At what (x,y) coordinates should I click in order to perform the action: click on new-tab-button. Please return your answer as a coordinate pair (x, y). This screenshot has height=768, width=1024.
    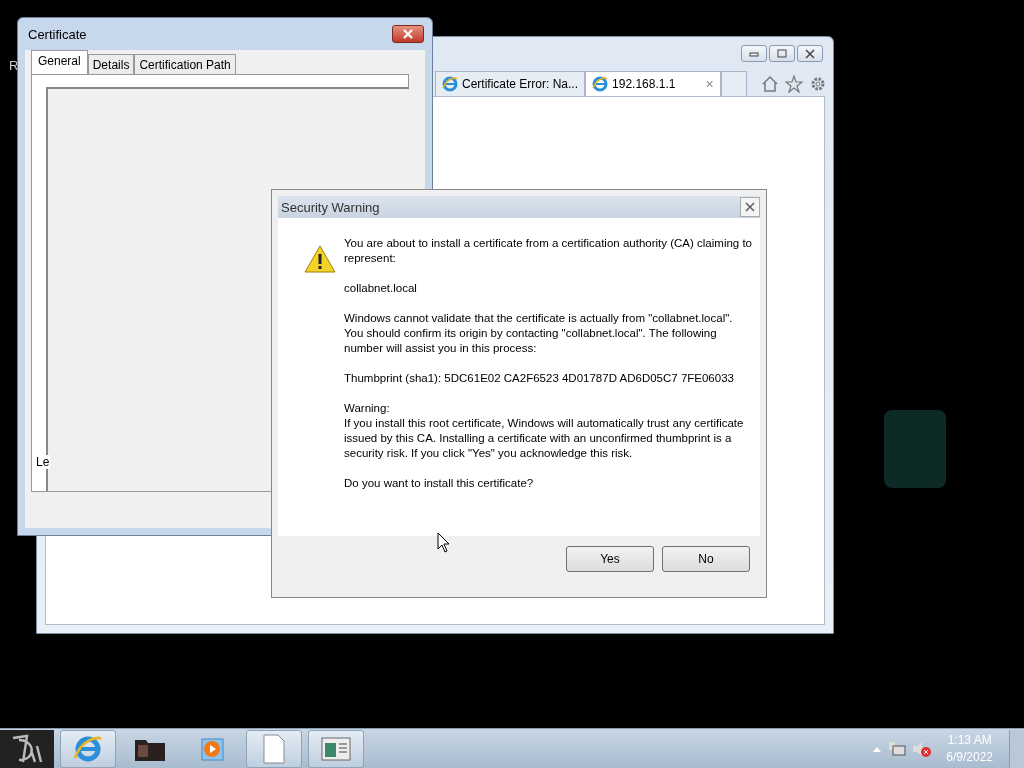
    Looking at the image, I should click on (733, 83).